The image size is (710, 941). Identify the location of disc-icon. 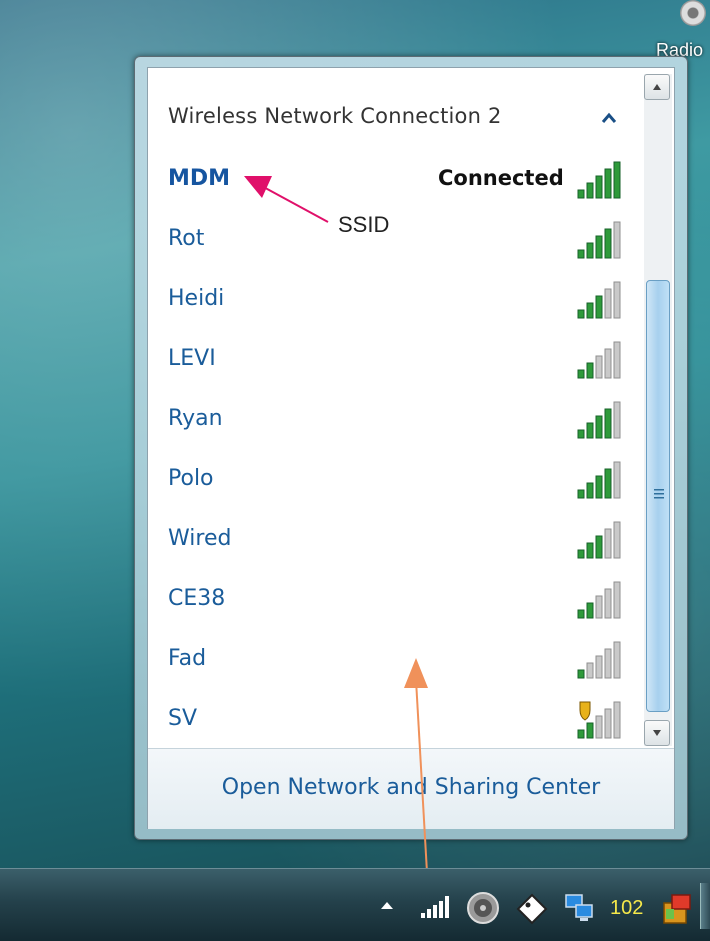
(483, 908).